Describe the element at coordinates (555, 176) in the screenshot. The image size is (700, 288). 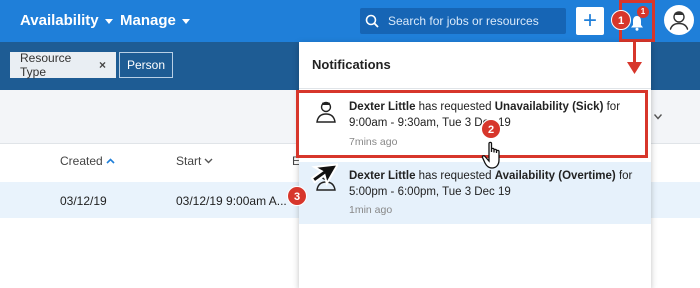
I see `notification-type: Availability (Overtime)` at that location.